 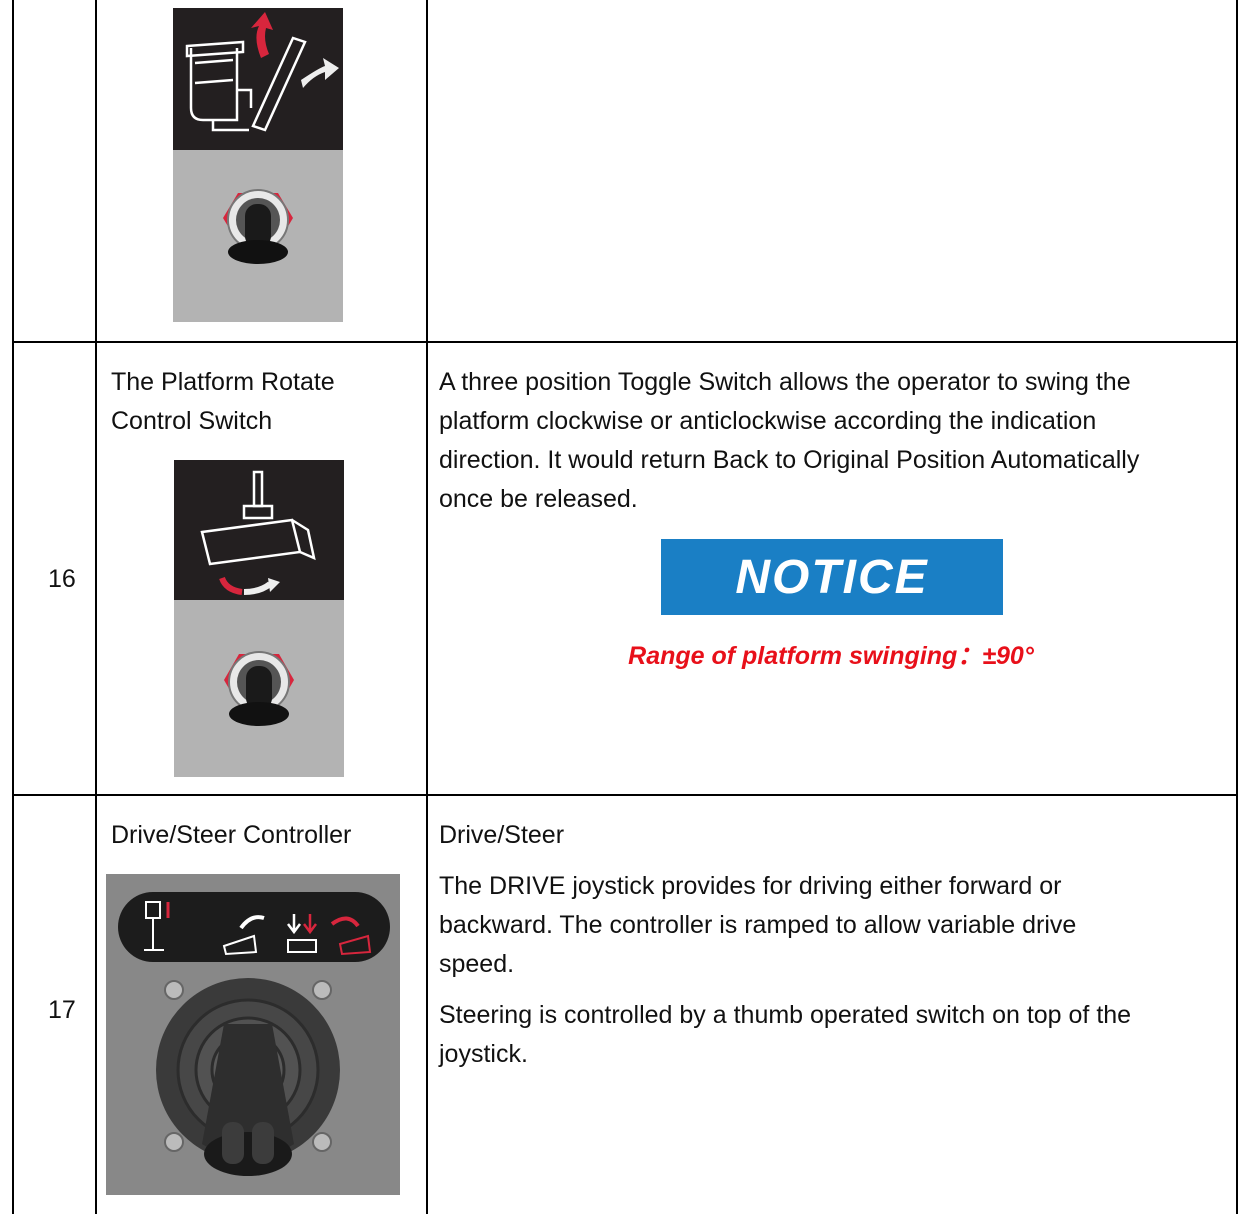 I want to click on control-name-line: The Platform Rotate, so click(x=223, y=382).